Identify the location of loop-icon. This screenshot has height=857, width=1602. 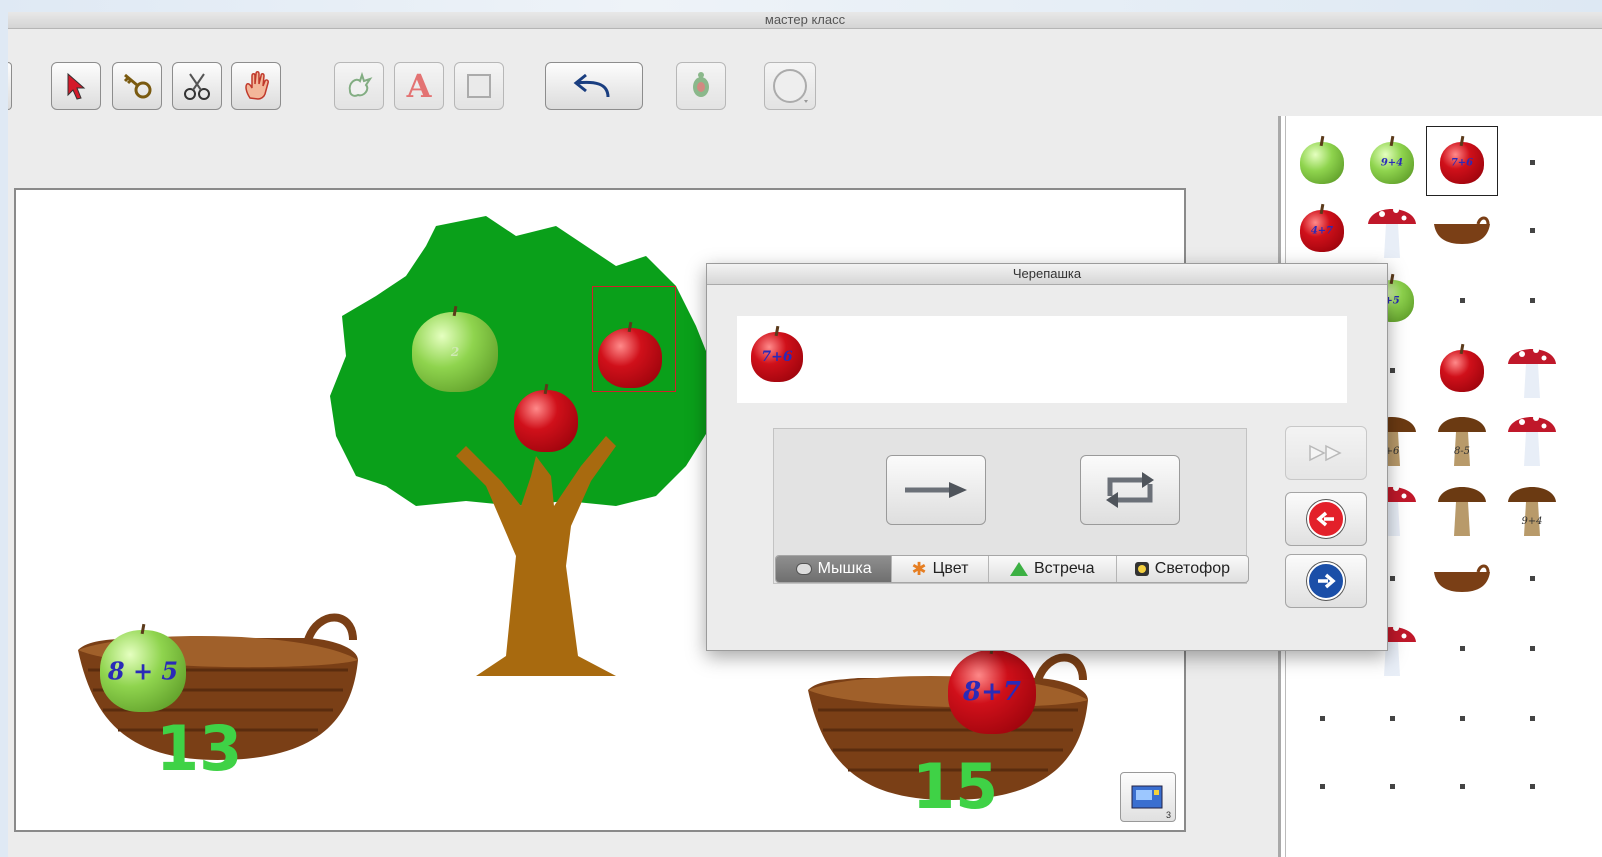
(1130, 490).